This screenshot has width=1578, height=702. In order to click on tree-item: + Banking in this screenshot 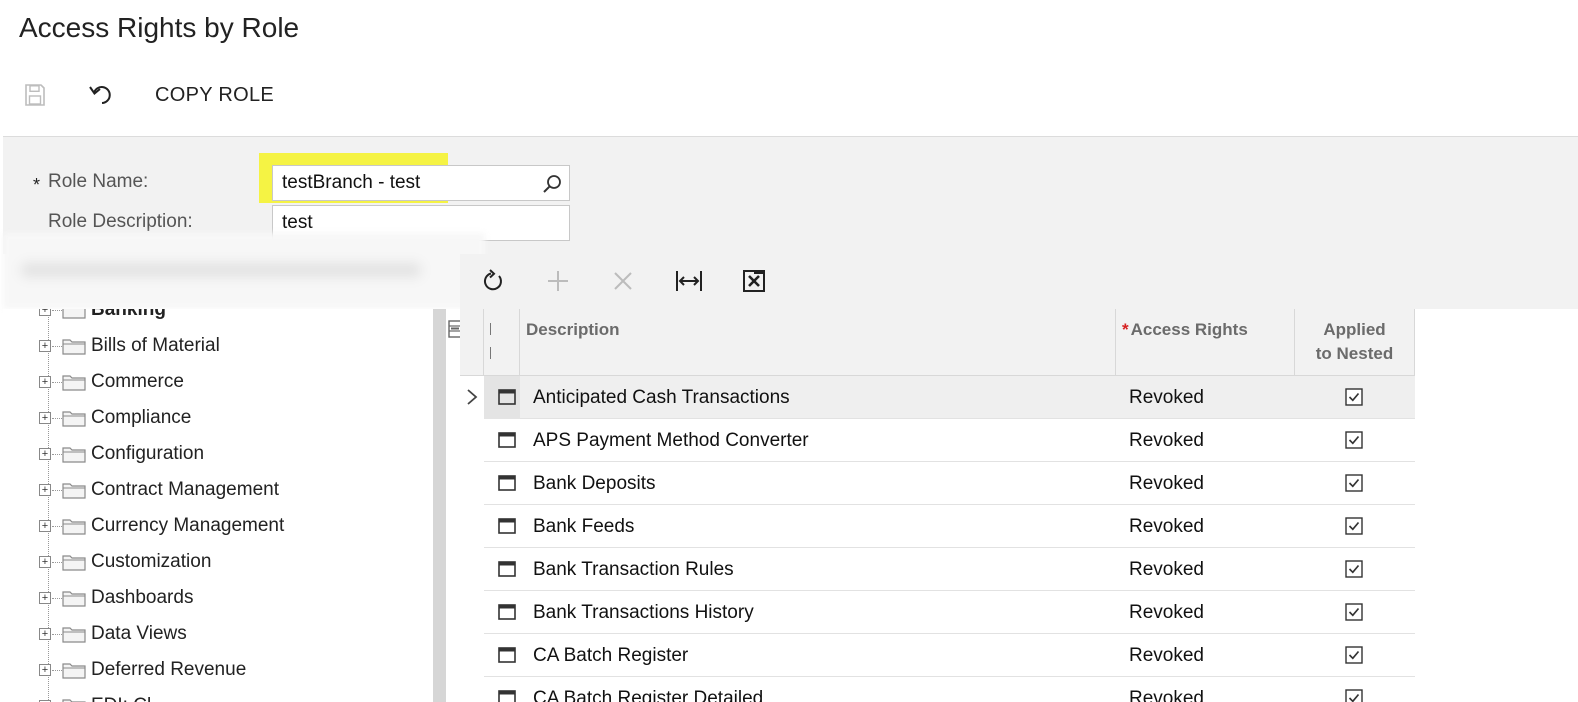, I will do `click(218, 318)`.